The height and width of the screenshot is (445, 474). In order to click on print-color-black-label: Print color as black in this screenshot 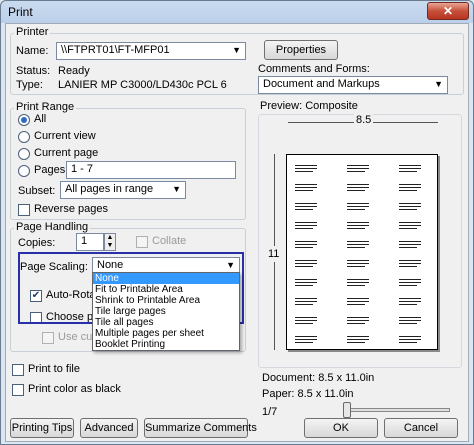, I will do `click(74, 389)`.